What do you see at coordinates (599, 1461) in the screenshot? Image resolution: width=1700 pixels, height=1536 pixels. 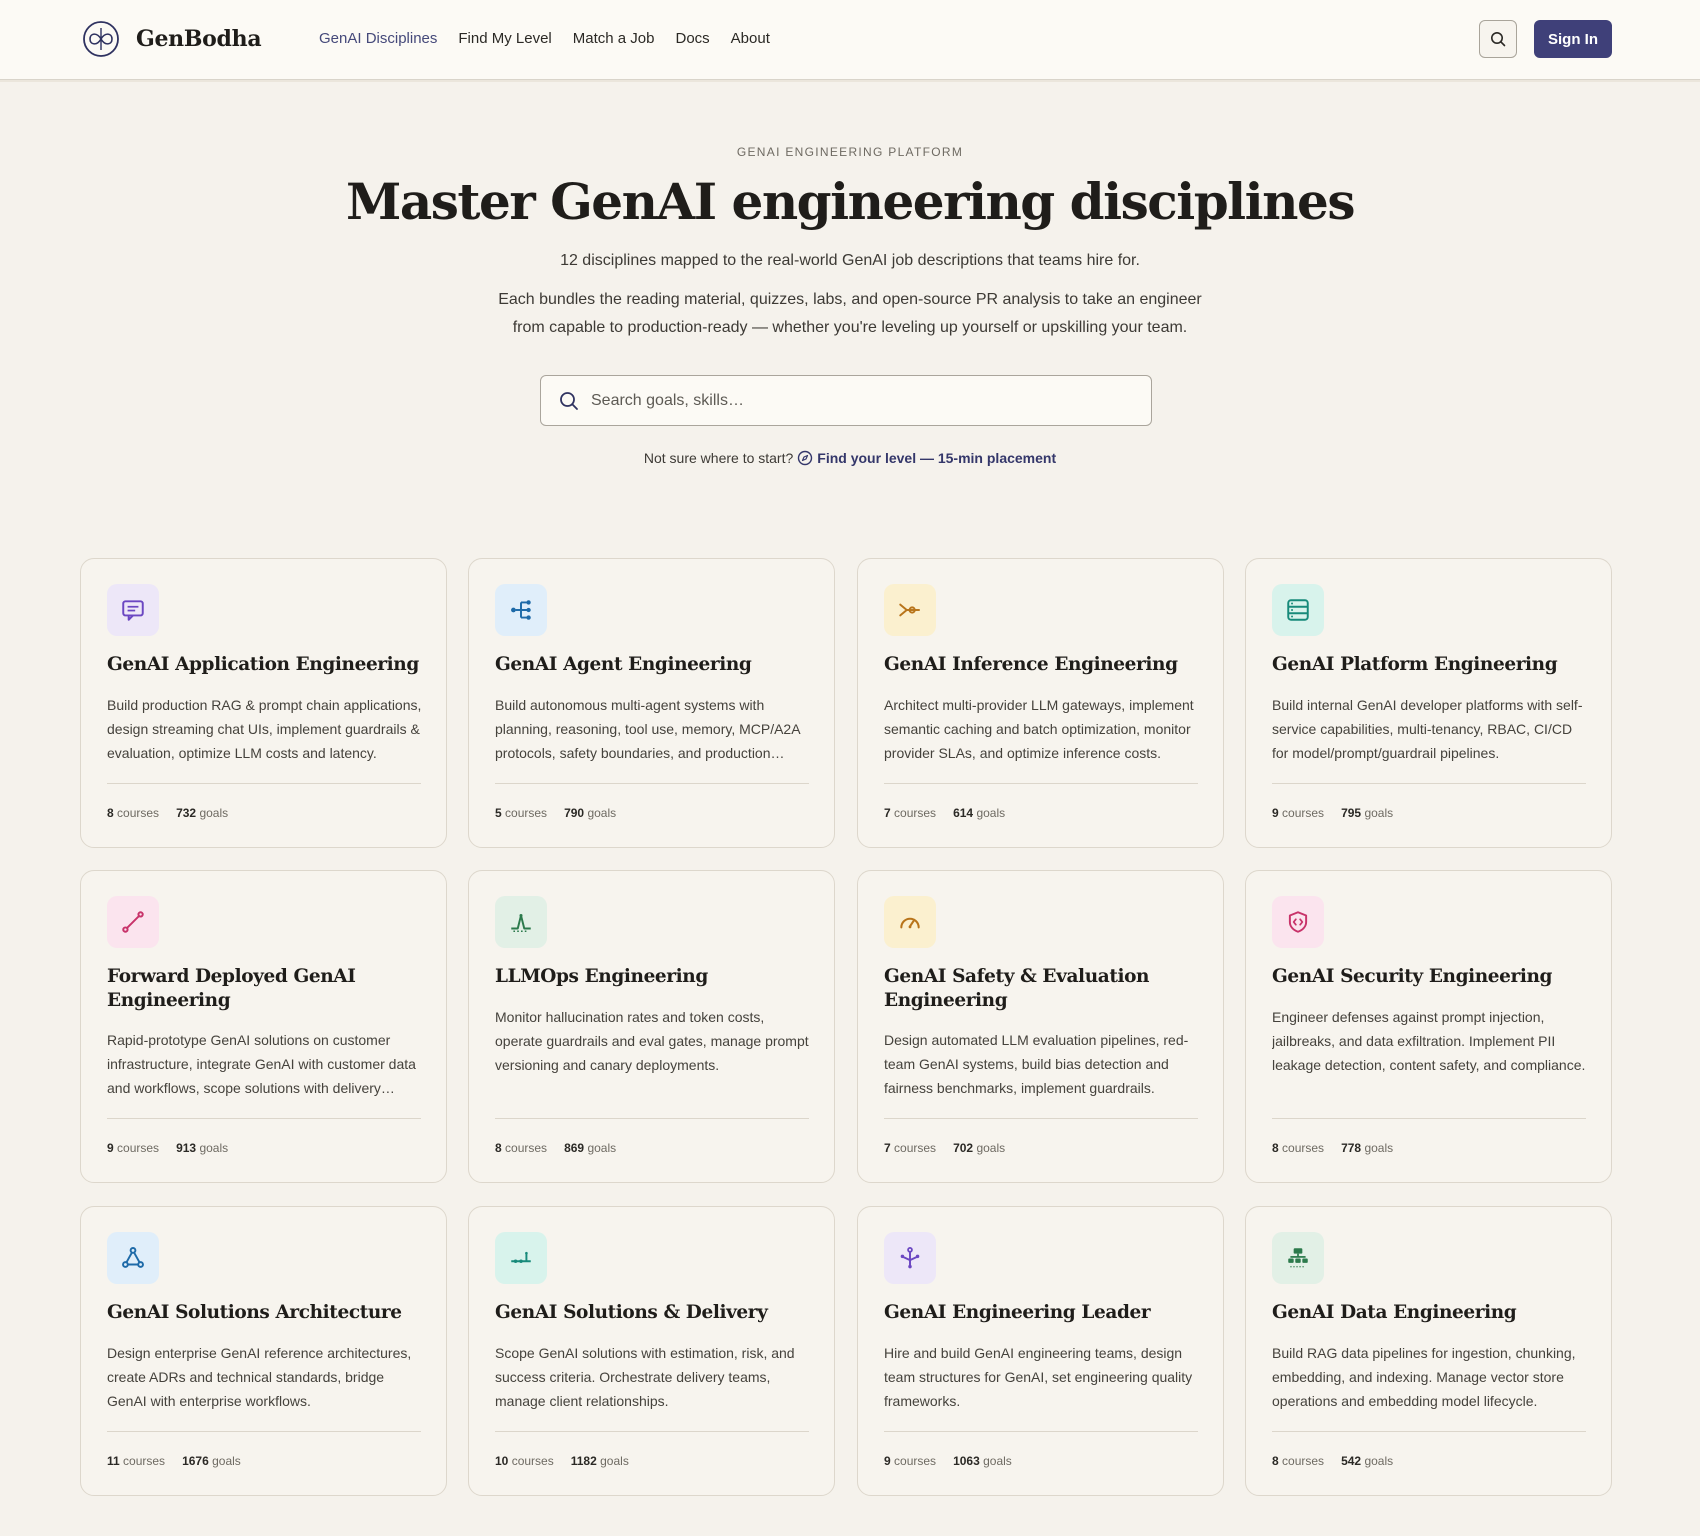 I see `goal-count: 1182 goals` at bounding box center [599, 1461].